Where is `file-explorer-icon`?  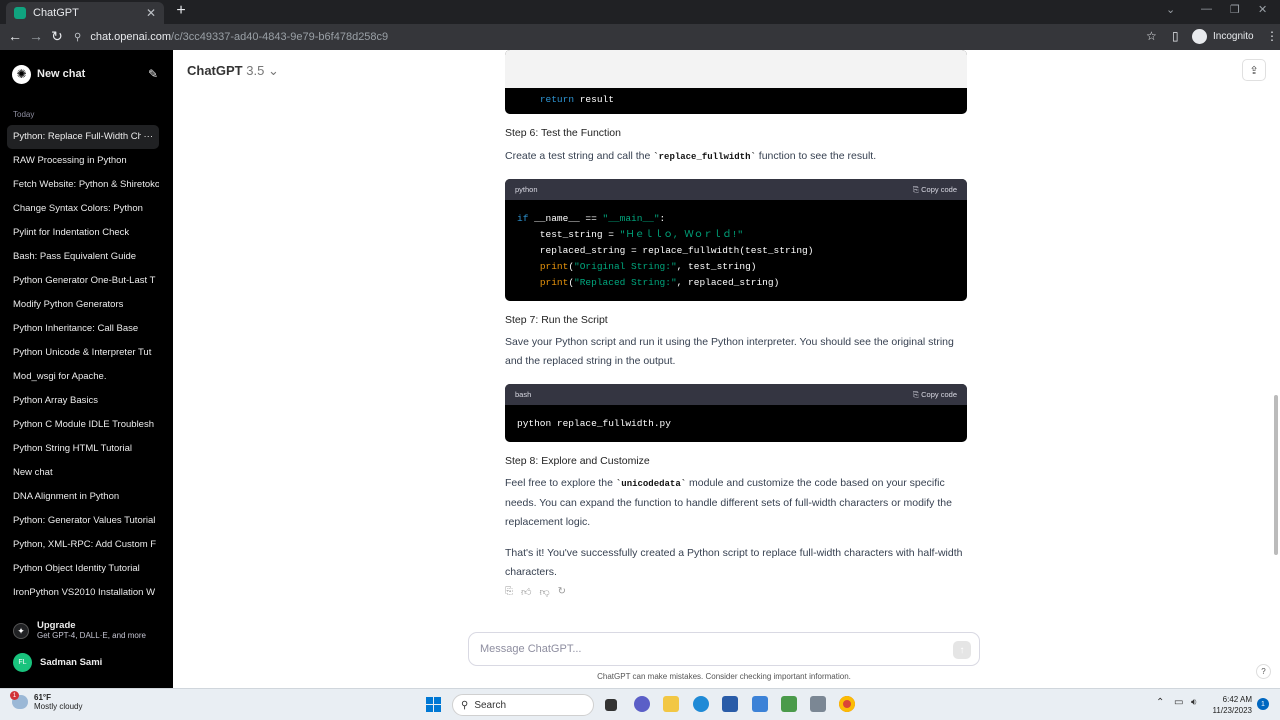
file-explorer-icon is located at coordinates (671, 704).